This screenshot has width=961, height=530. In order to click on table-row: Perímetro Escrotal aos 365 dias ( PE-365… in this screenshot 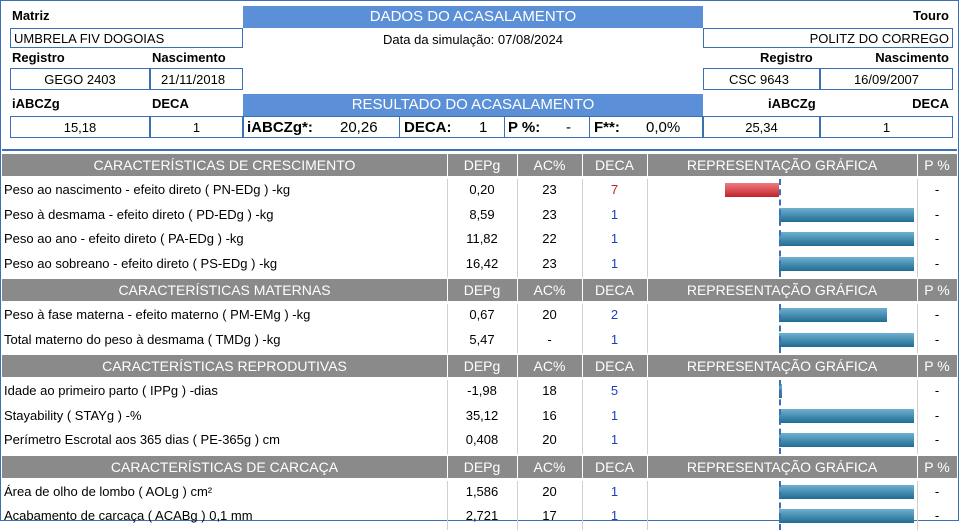, I will do `click(479, 440)`.